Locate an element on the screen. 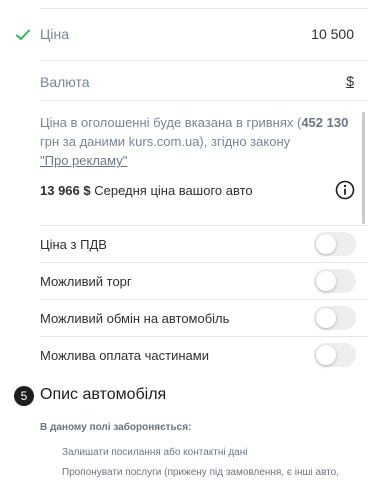  advertising-law-link: "Про рекламу" is located at coordinates (83, 160).